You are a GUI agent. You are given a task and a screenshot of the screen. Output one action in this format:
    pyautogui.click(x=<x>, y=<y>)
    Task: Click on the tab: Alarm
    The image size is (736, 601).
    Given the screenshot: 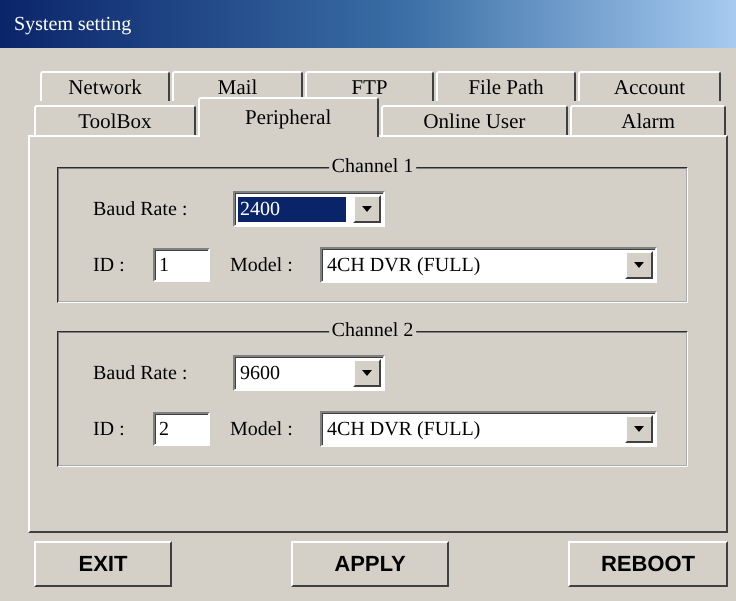 What is the action you would take?
    pyautogui.click(x=648, y=120)
    